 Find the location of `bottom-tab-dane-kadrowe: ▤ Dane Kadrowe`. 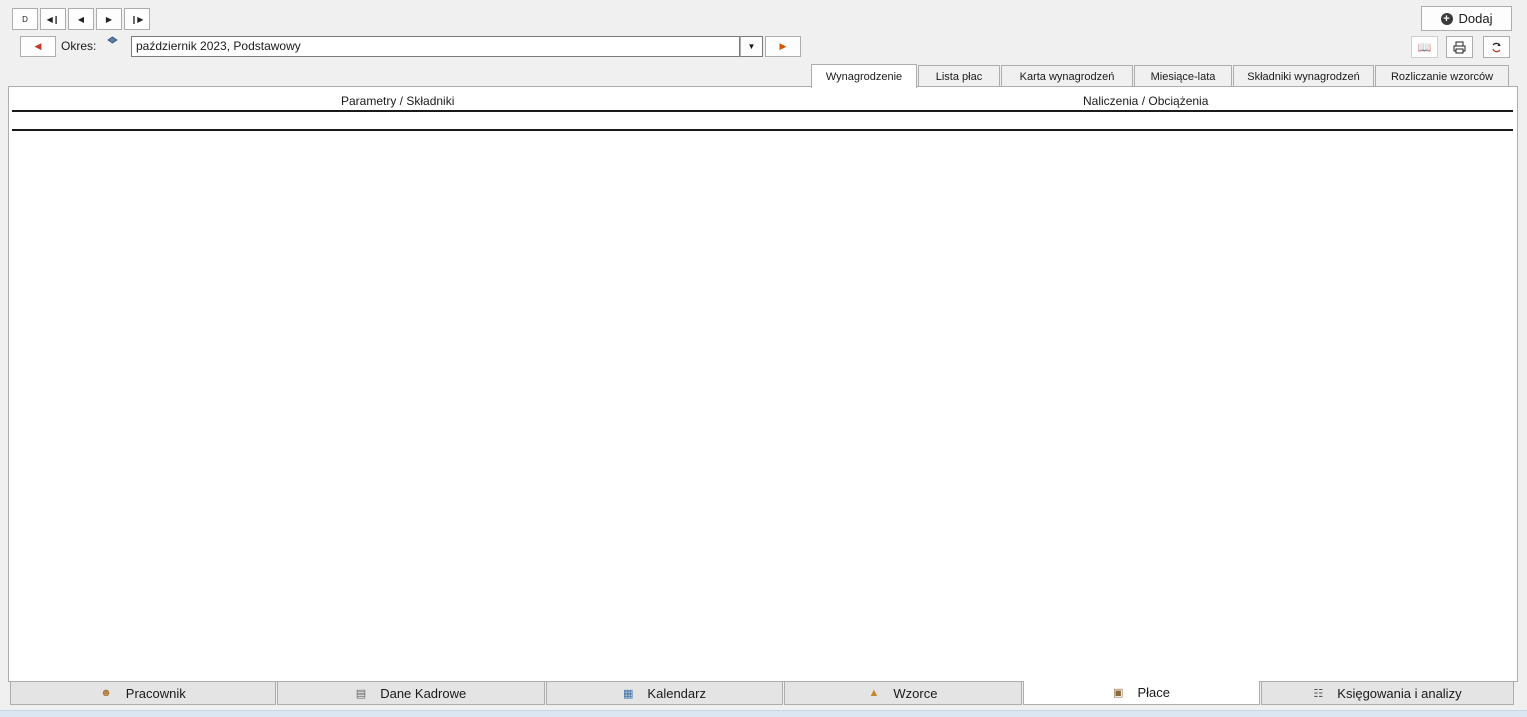

bottom-tab-dane-kadrowe: ▤ Dane Kadrowe is located at coordinates (411, 693).